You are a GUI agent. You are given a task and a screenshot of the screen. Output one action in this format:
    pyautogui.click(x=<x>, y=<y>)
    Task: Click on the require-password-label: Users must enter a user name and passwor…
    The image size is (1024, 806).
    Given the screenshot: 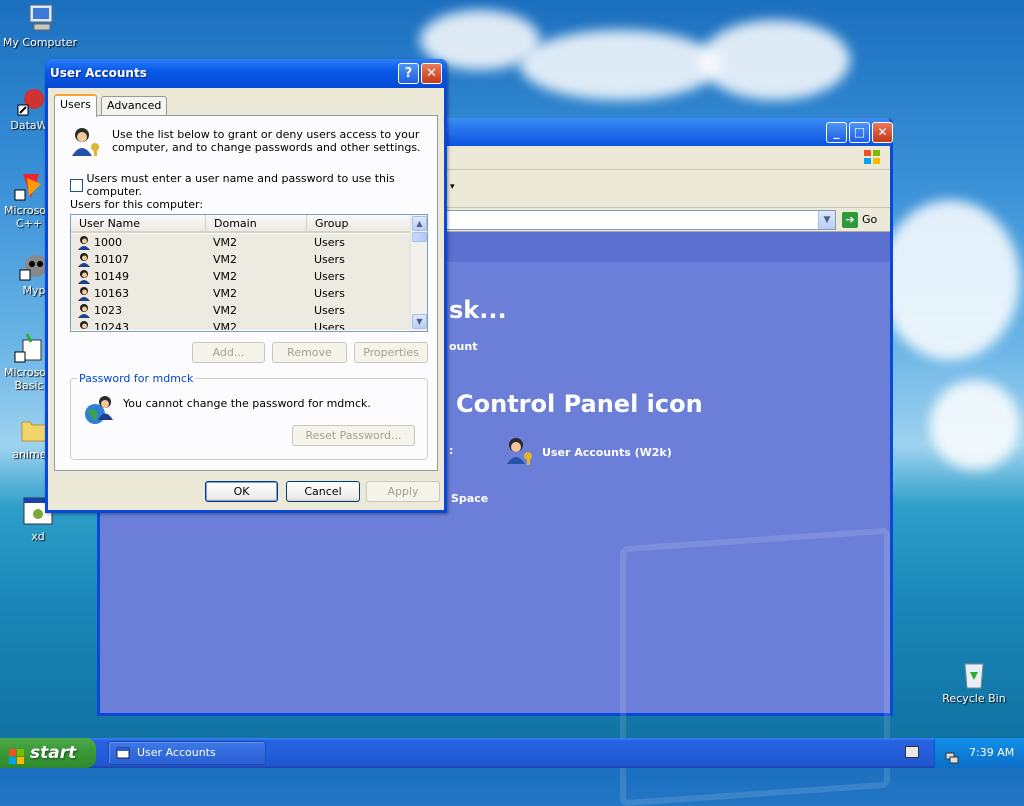 What is the action you would take?
    pyautogui.click(x=240, y=185)
    